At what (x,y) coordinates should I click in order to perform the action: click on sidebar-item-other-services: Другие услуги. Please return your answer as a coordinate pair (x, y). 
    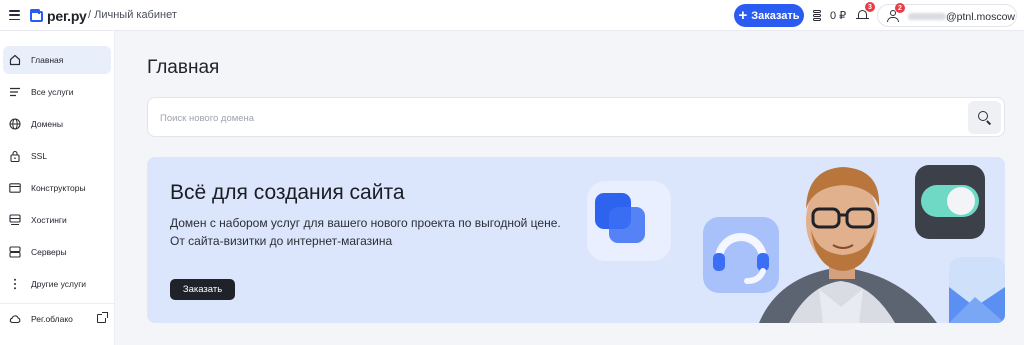
    Looking at the image, I should click on (57, 284).